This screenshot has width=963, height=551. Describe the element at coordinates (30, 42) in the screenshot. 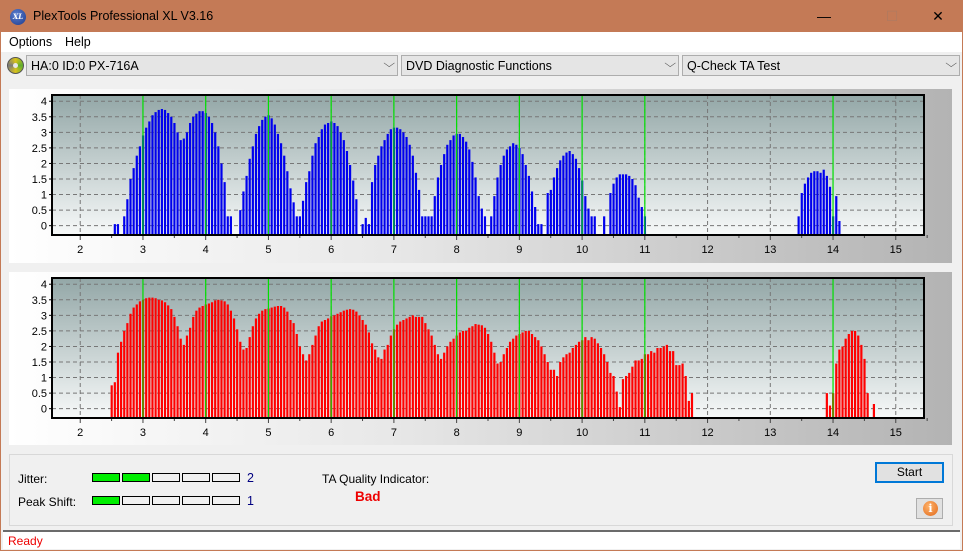

I see `menu-options: Options` at that location.